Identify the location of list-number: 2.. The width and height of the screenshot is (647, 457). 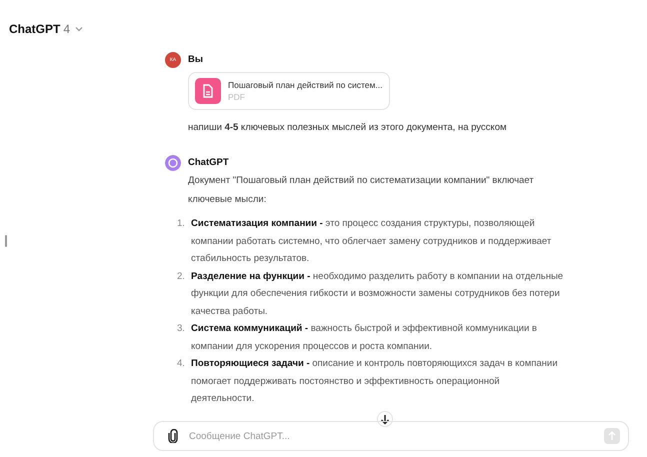
(181, 277).